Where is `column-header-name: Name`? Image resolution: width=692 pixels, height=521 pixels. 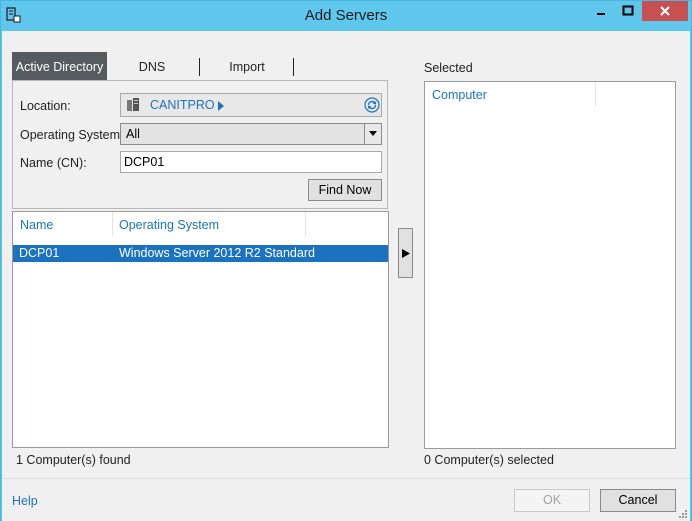 column-header-name: Name is located at coordinates (36, 225).